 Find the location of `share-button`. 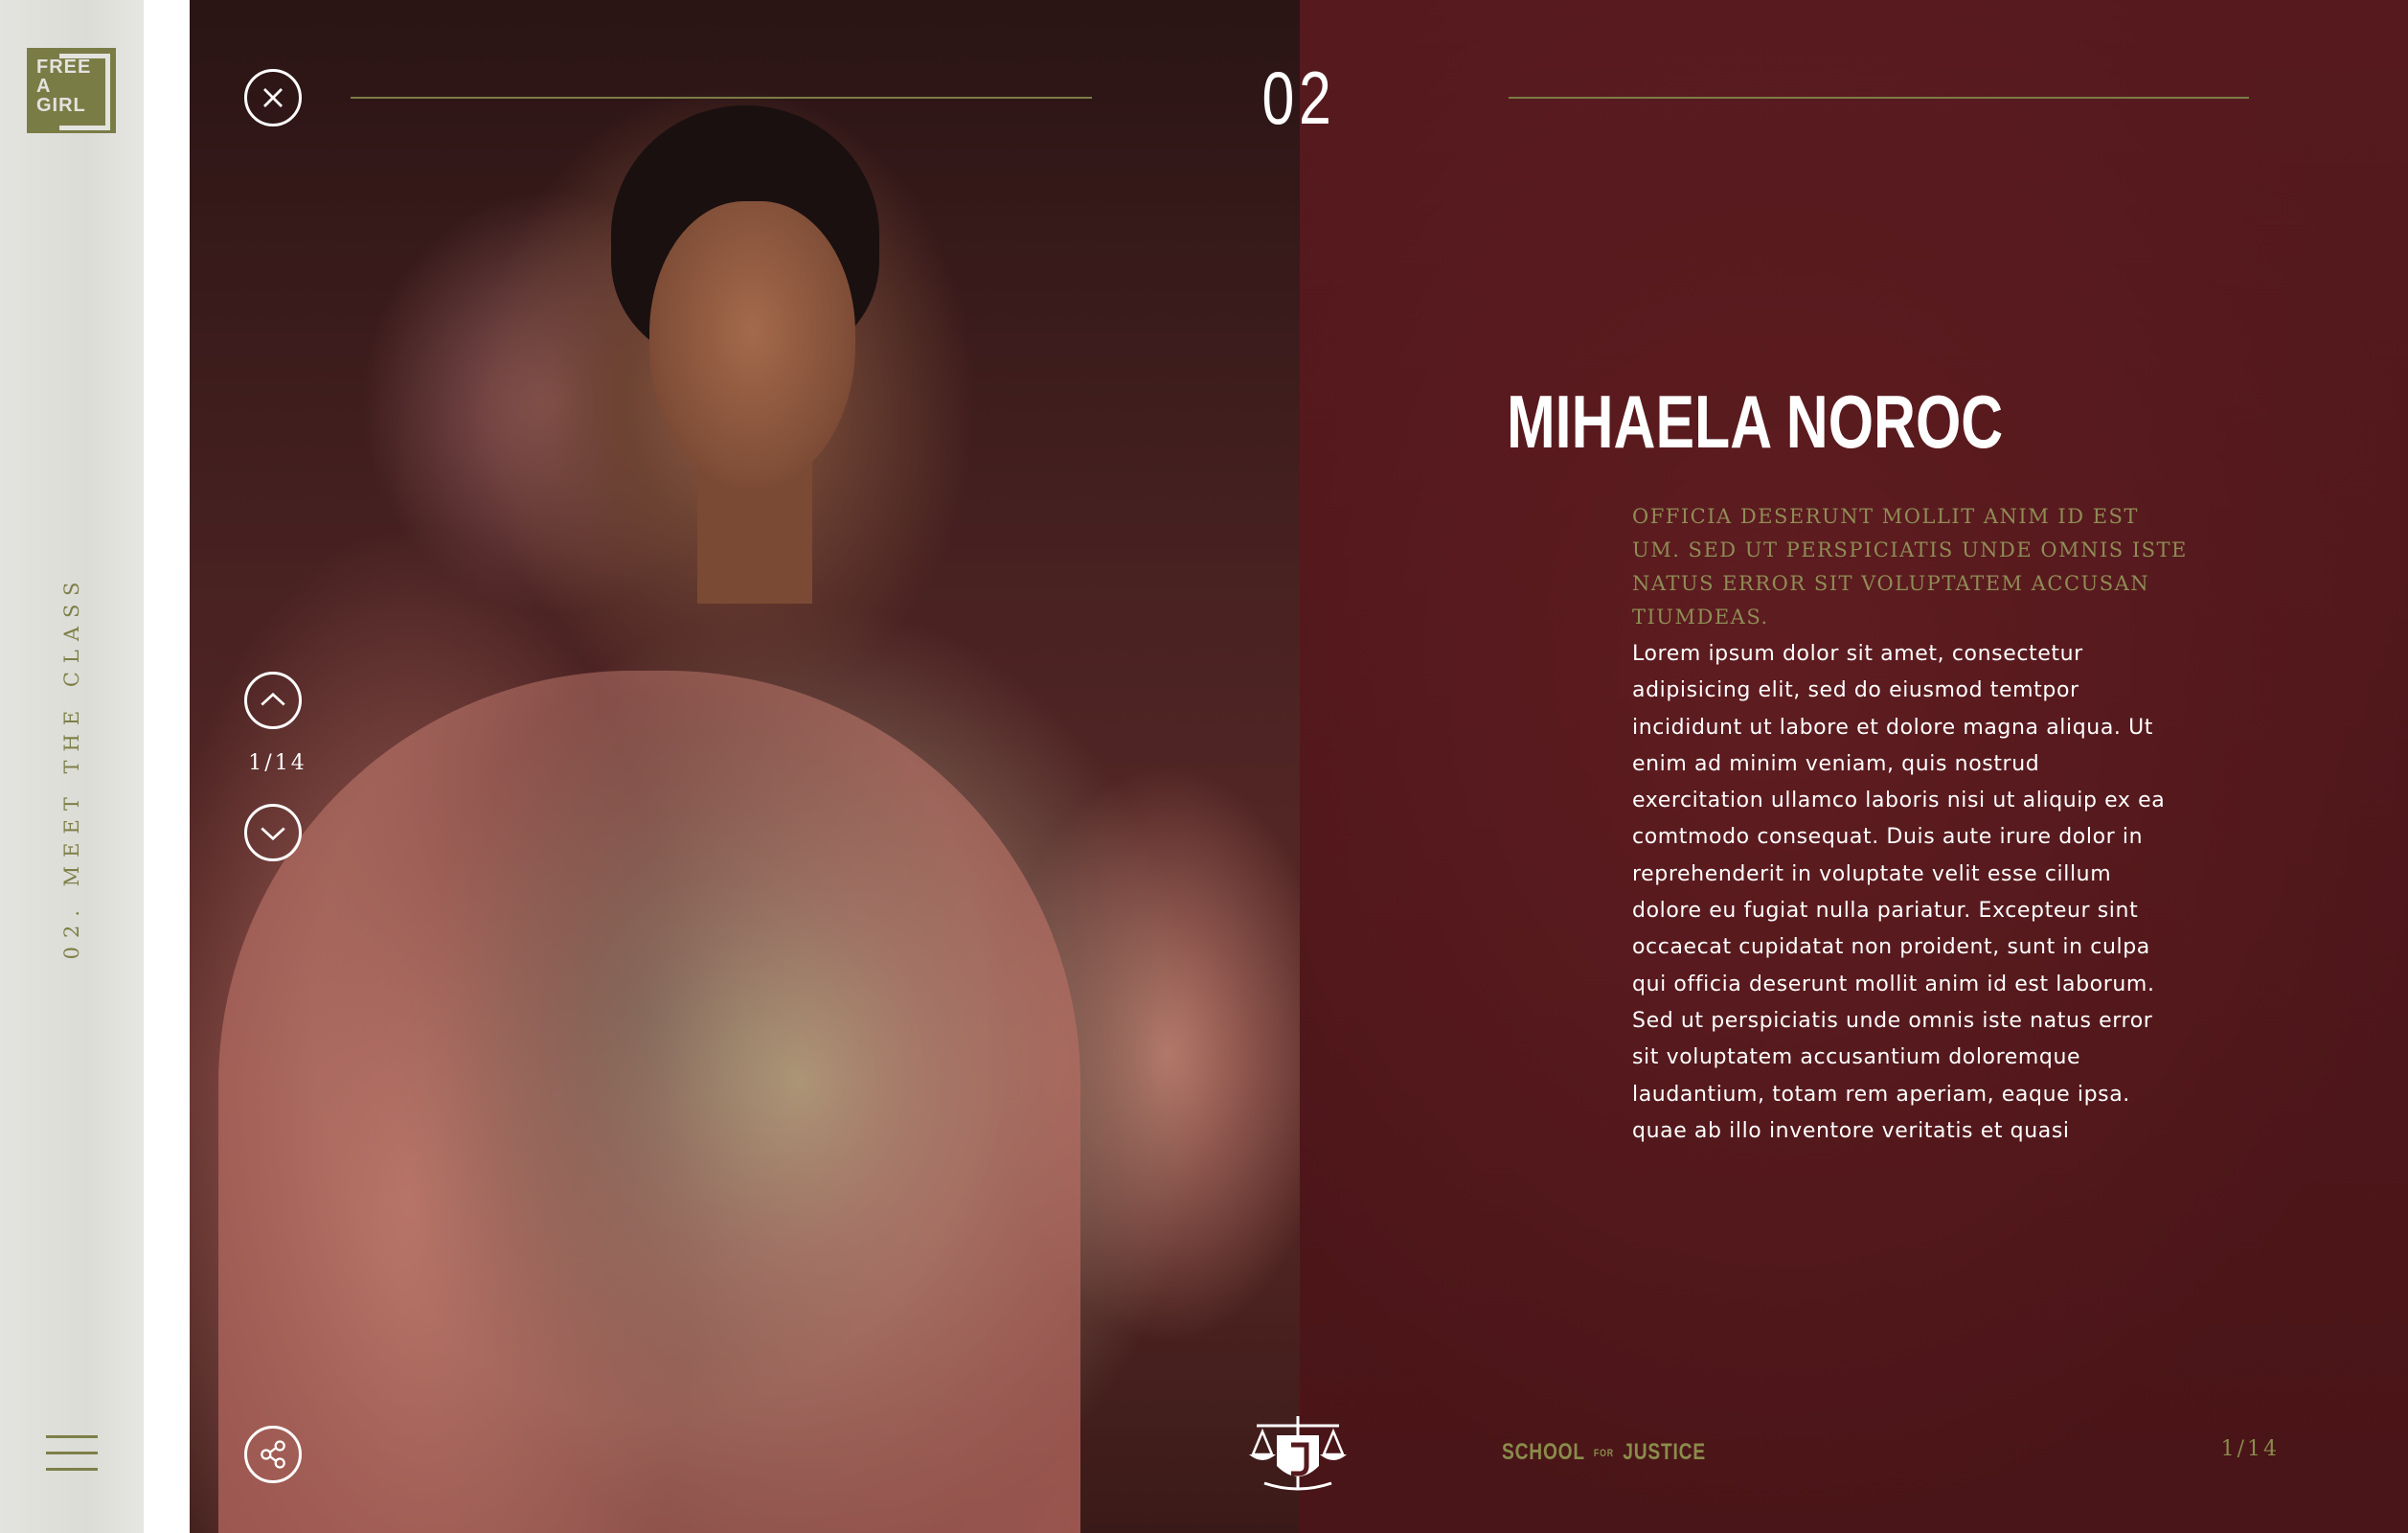

share-button is located at coordinates (273, 1454).